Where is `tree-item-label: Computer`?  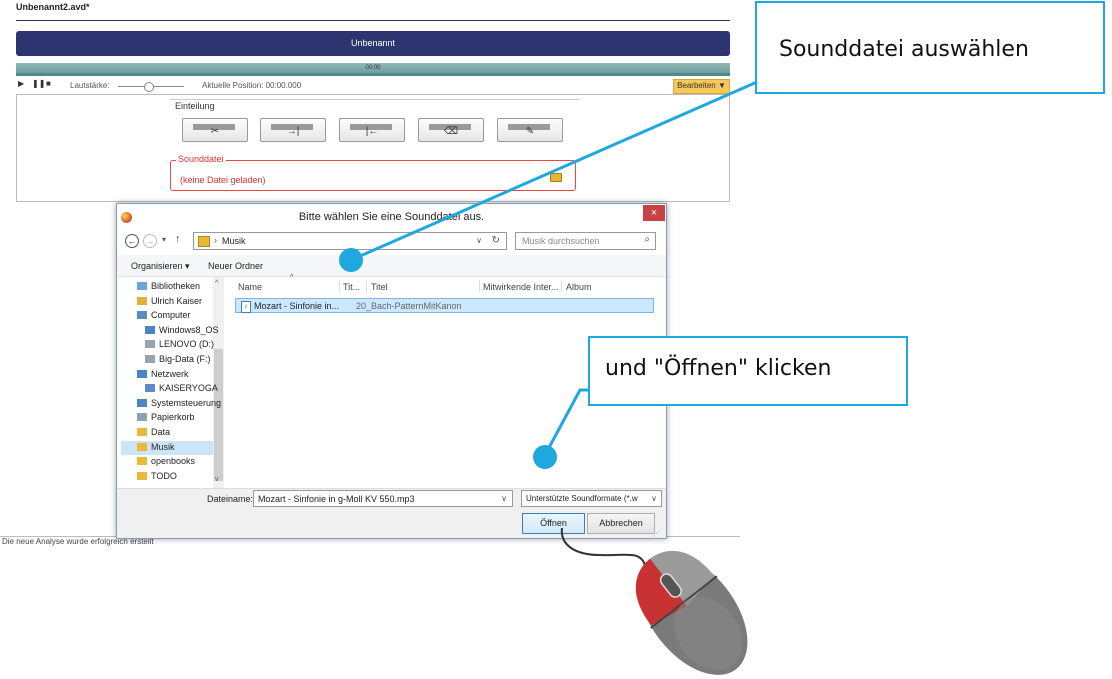 tree-item-label: Computer is located at coordinates (171, 315).